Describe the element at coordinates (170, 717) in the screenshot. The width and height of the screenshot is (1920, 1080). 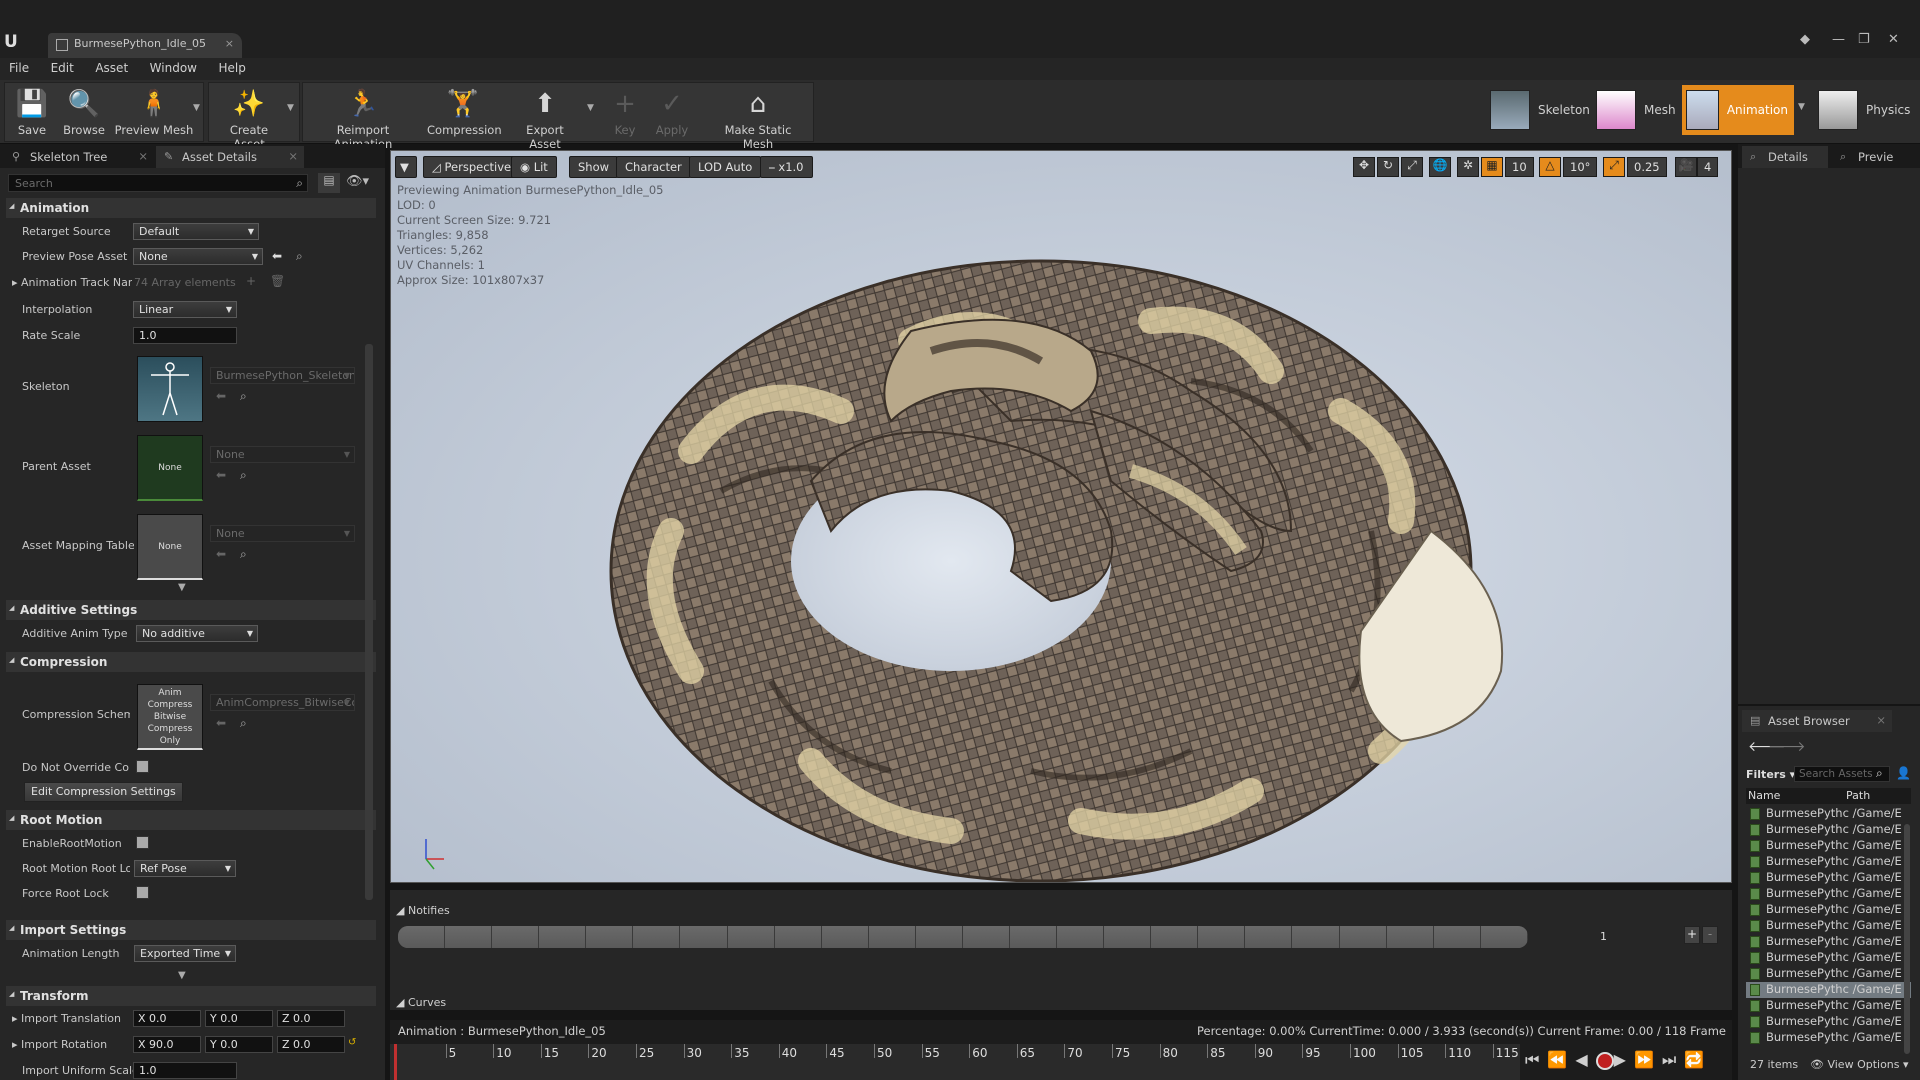
I see `compression-scheme-thumbnail: Anim Compress Bitwise Compress Only` at that location.